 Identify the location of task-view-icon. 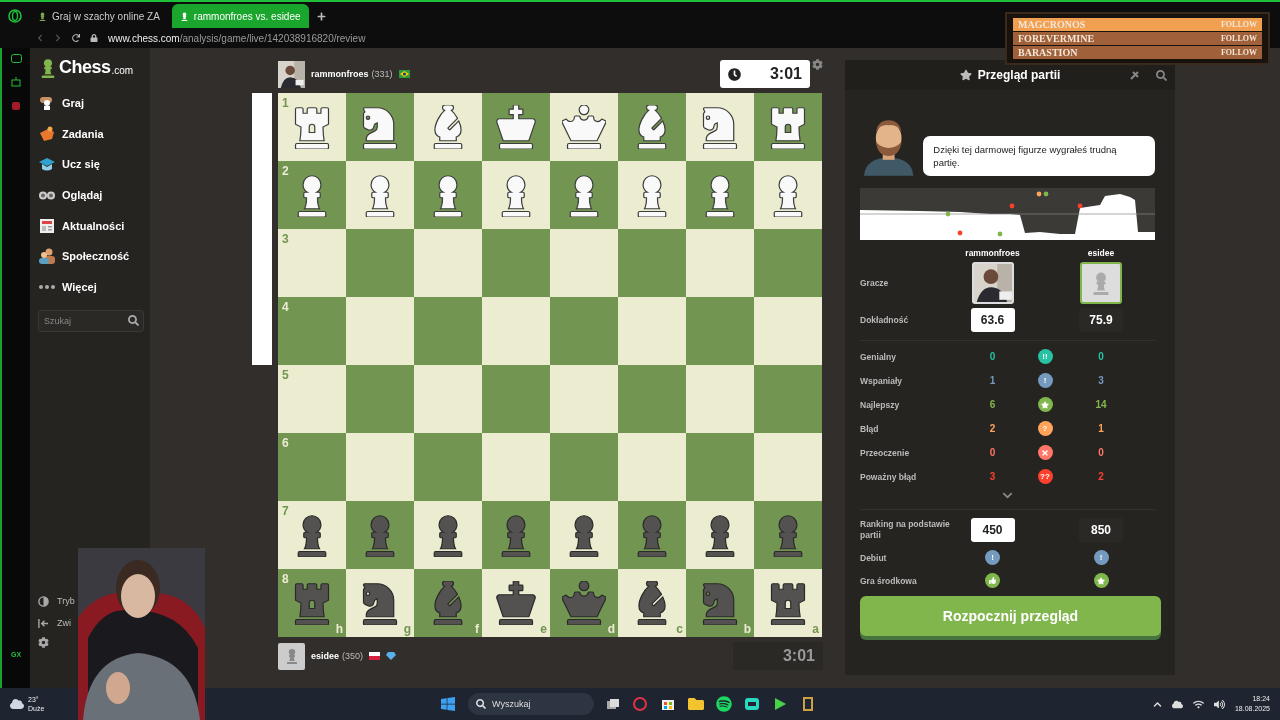
(613, 704).